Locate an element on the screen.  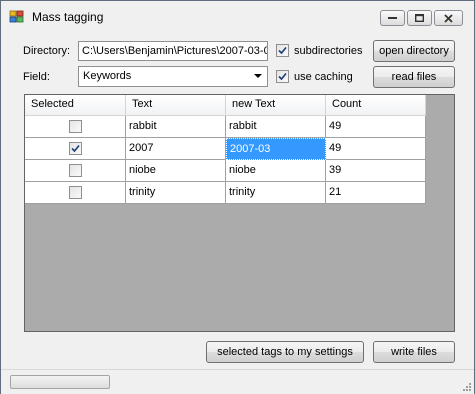
use-caching-label: use caching is located at coordinates (323, 77).